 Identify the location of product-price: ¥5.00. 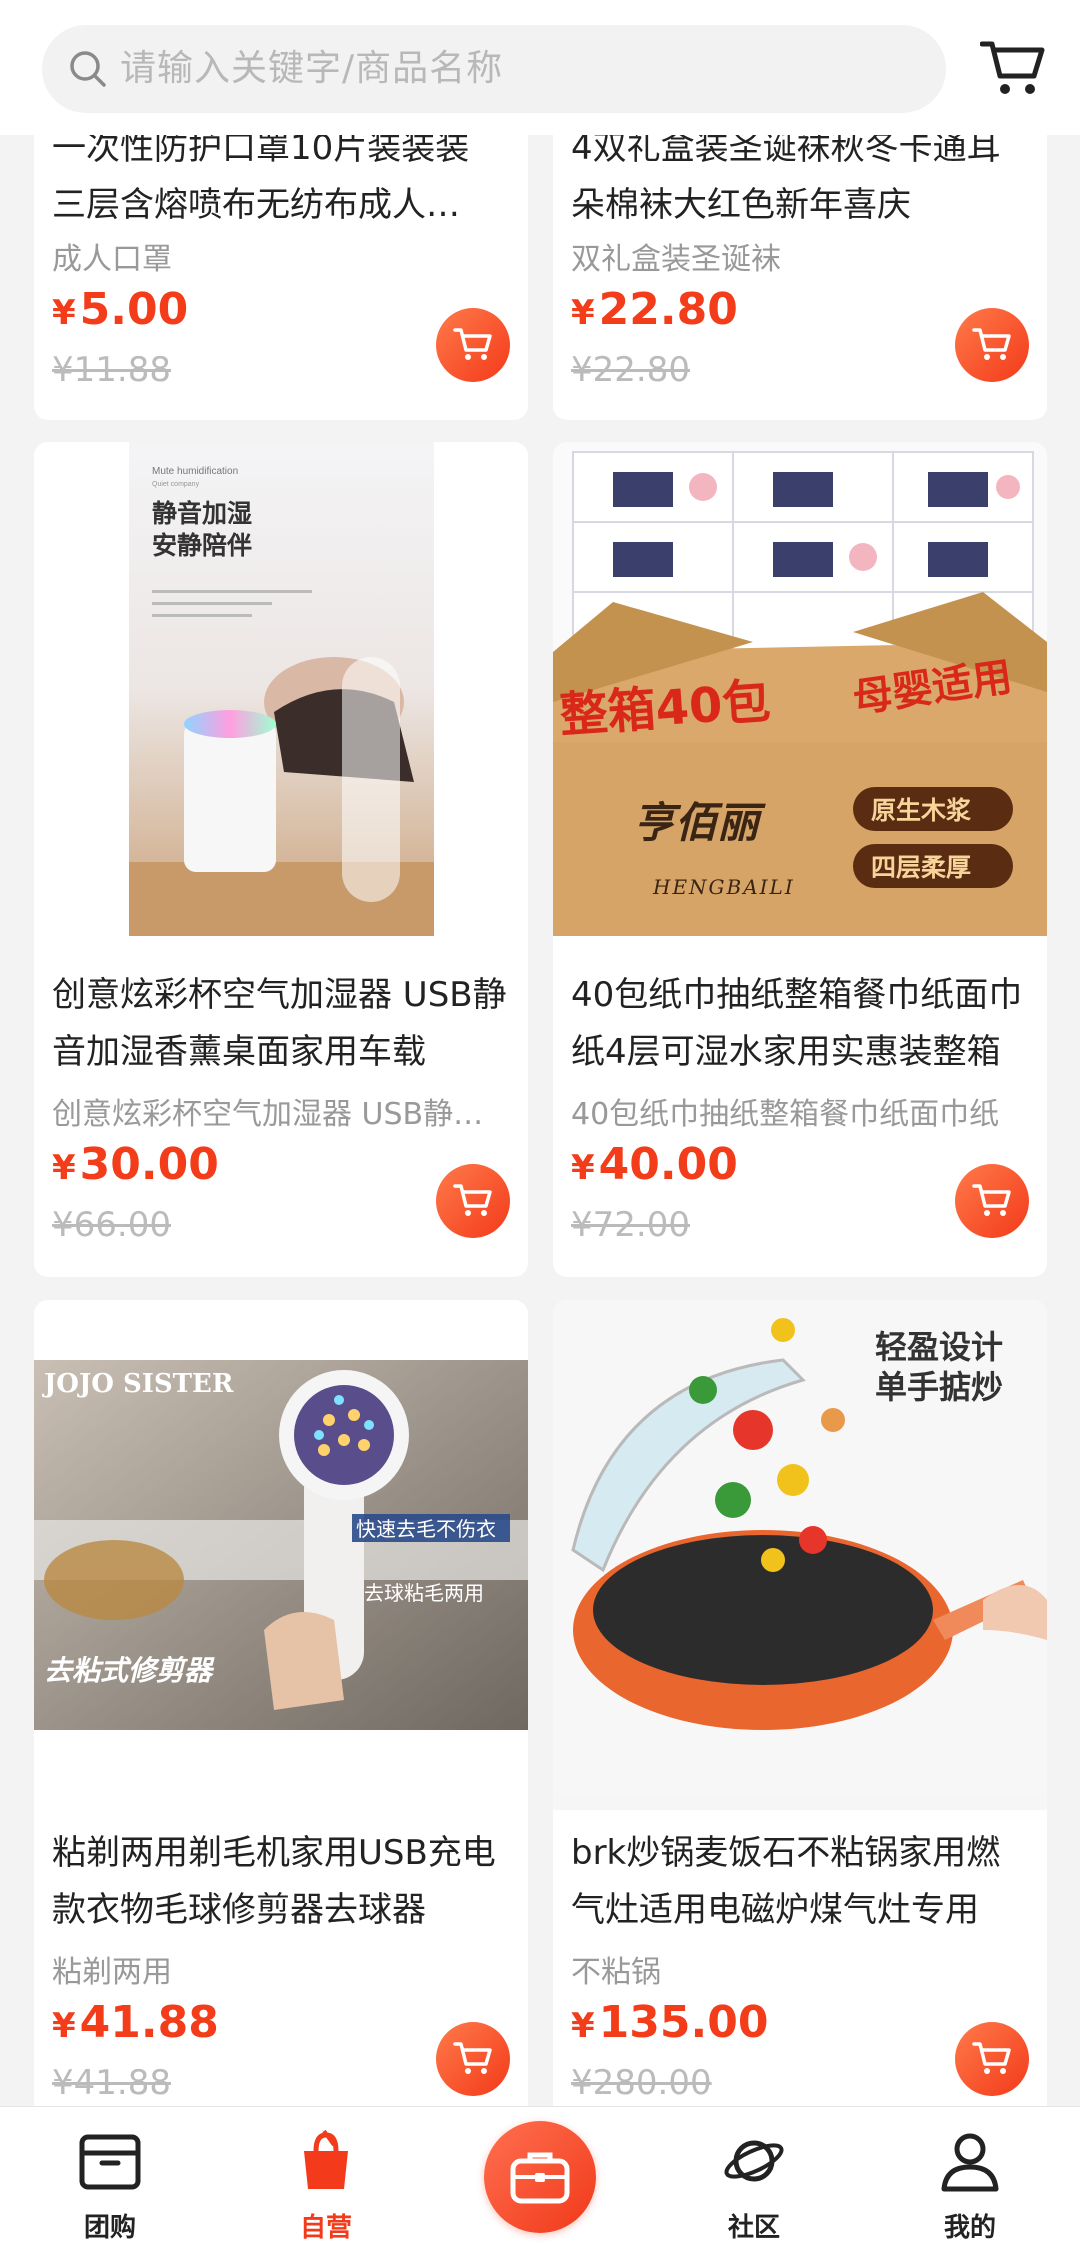
(120, 309).